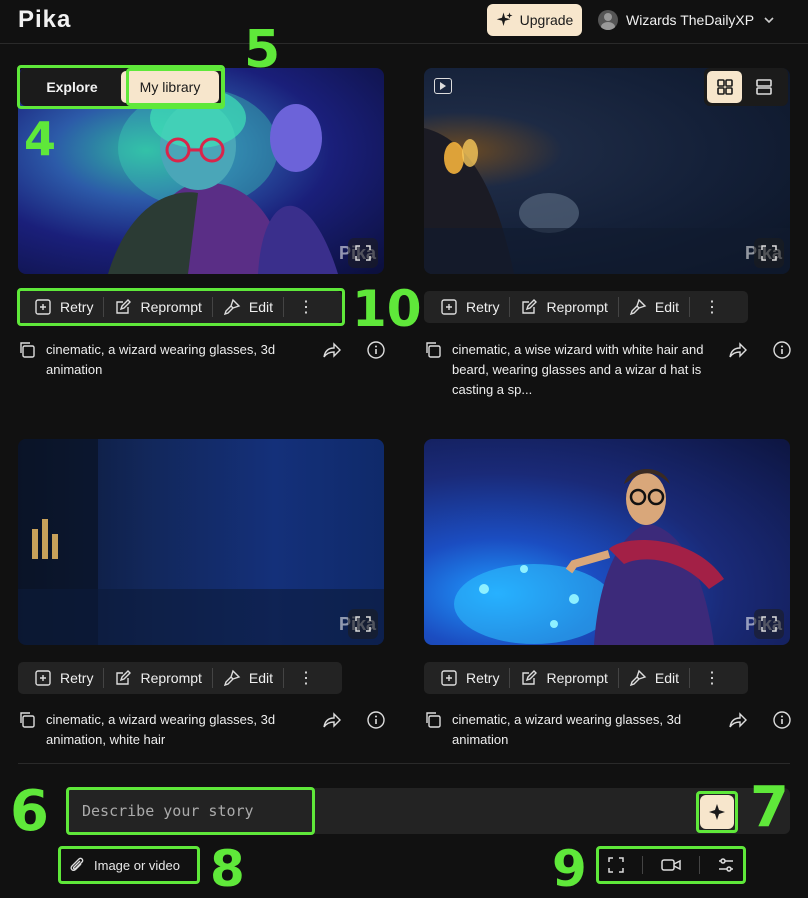 The height and width of the screenshot is (898, 808). What do you see at coordinates (44, 20) in the screenshot?
I see `pika-logo: Pika` at bounding box center [44, 20].